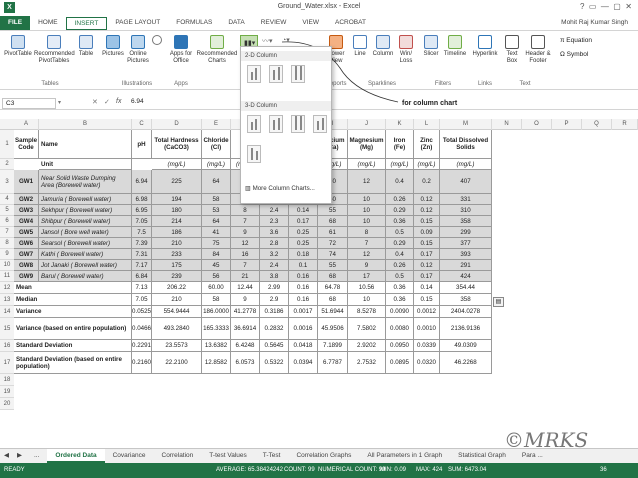  What do you see at coordinates (216, 144) in the screenshot?
I see `header-chloride: Chloride (Cl)` at bounding box center [216, 144].